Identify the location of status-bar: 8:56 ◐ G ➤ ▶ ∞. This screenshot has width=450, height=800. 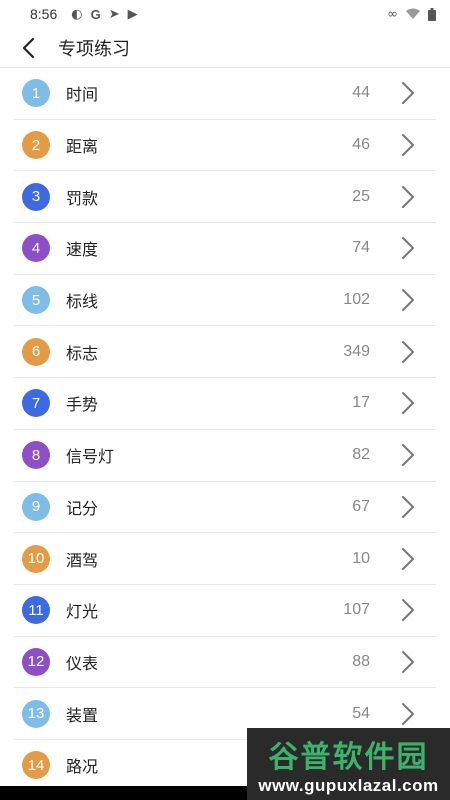
(225, 14).